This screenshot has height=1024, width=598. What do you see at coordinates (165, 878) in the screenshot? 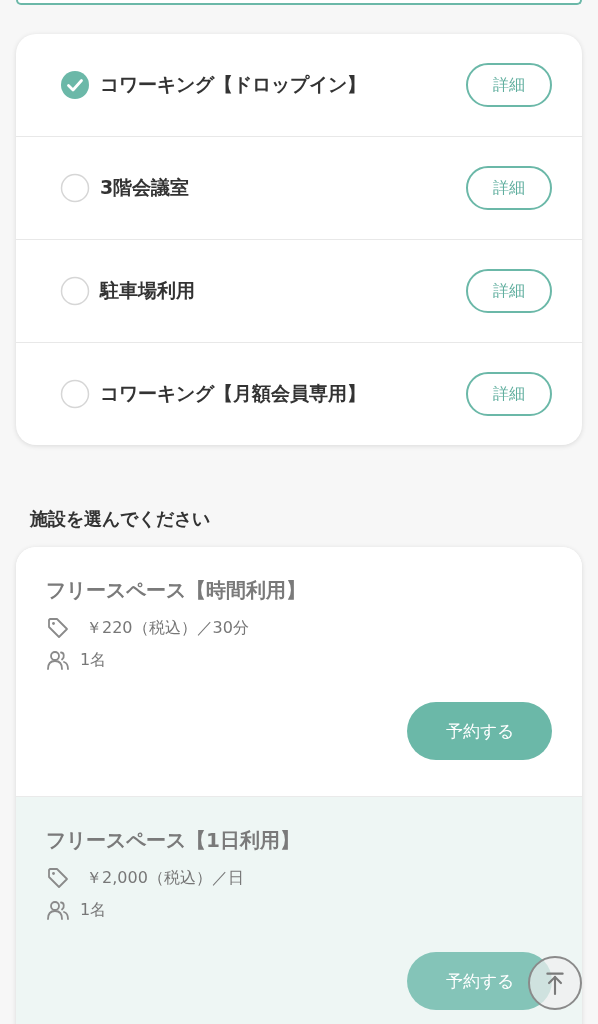
I see `price-text: ￥2,000（税込）／日` at bounding box center [165, 878].